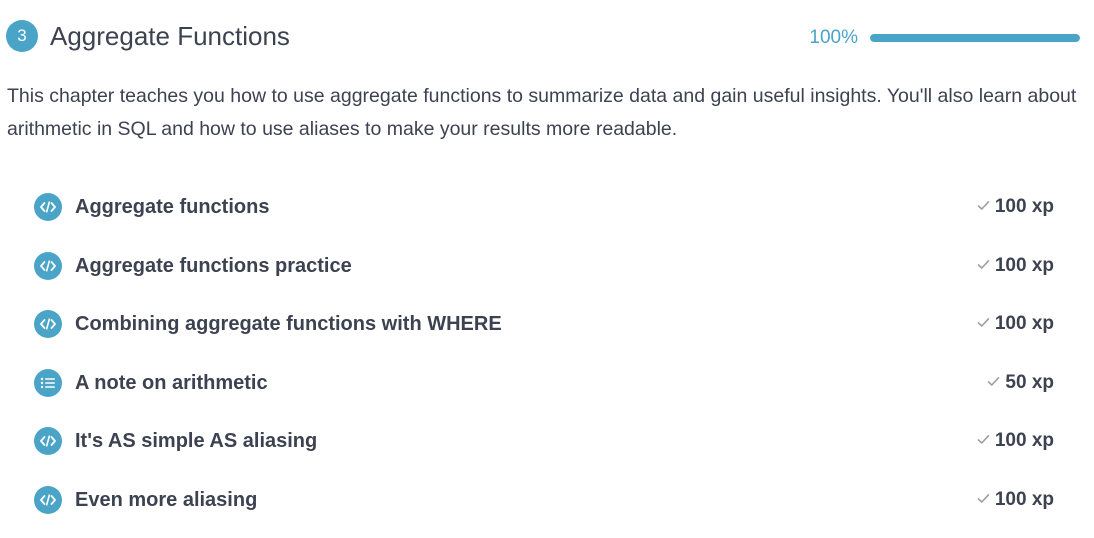  I want to click on exercise-item: Aggregate functions 100 xp, so click(544, 207).